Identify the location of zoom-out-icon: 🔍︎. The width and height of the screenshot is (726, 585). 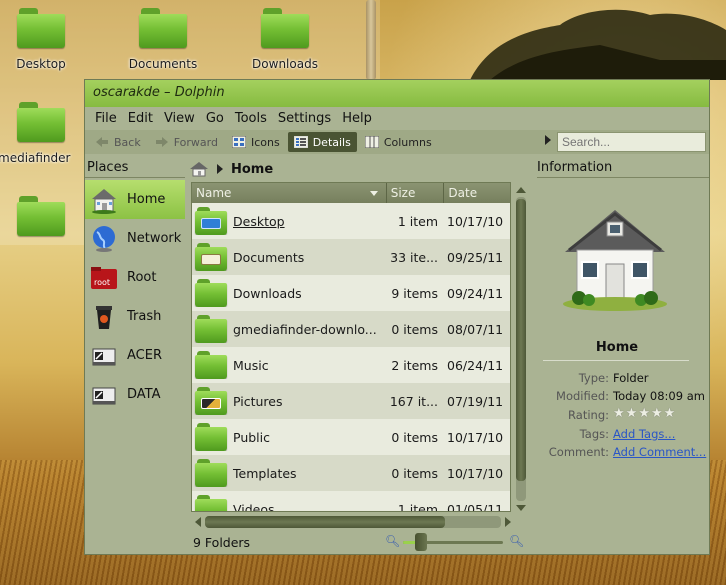
(392, 541).